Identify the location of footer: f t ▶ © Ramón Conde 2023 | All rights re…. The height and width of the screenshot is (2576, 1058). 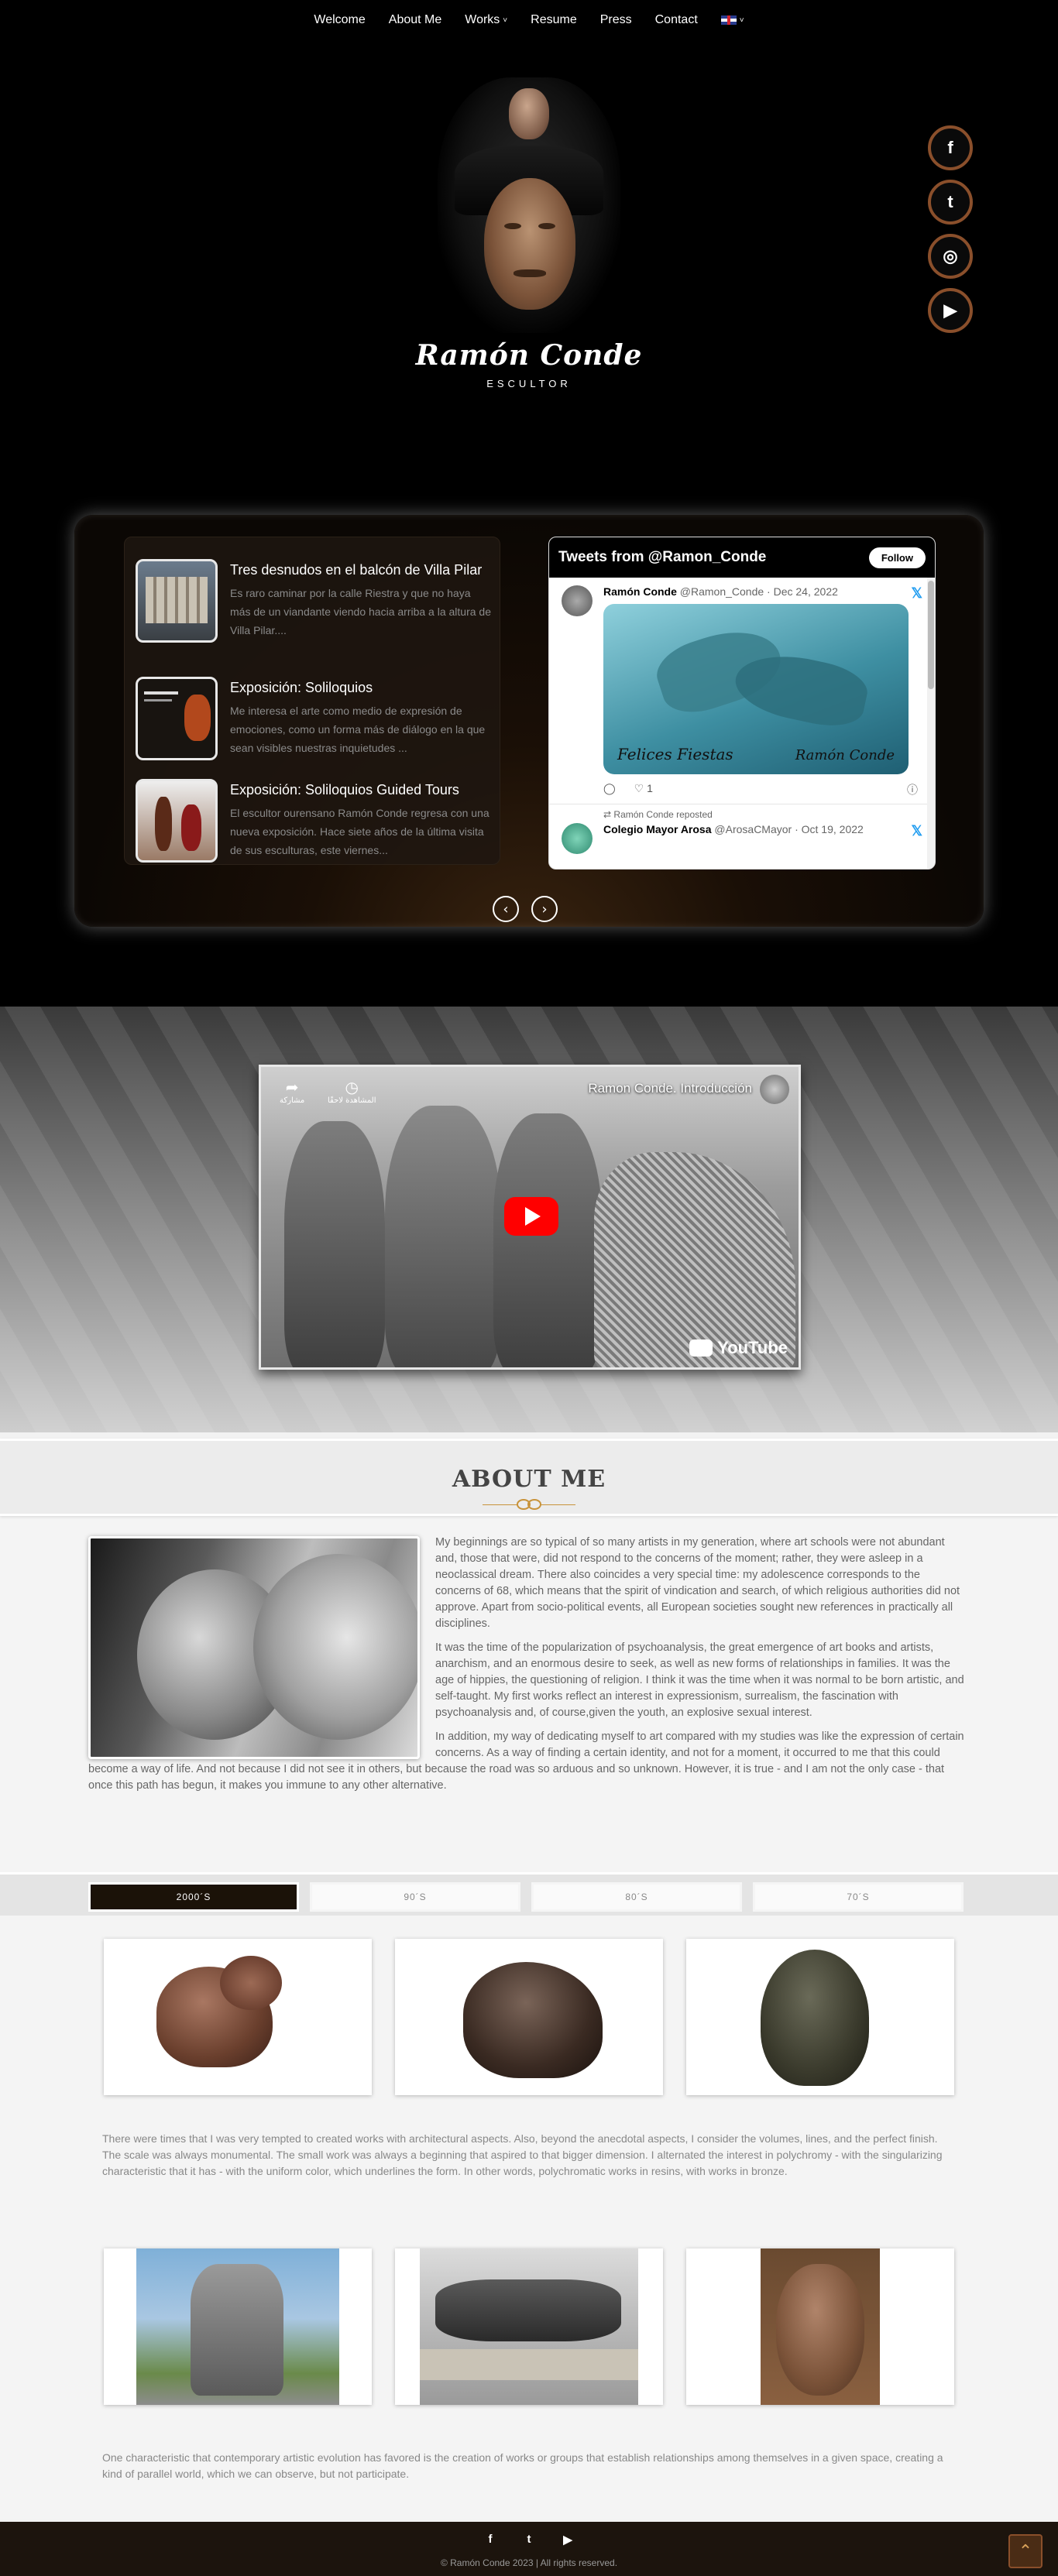
(529, 2549).